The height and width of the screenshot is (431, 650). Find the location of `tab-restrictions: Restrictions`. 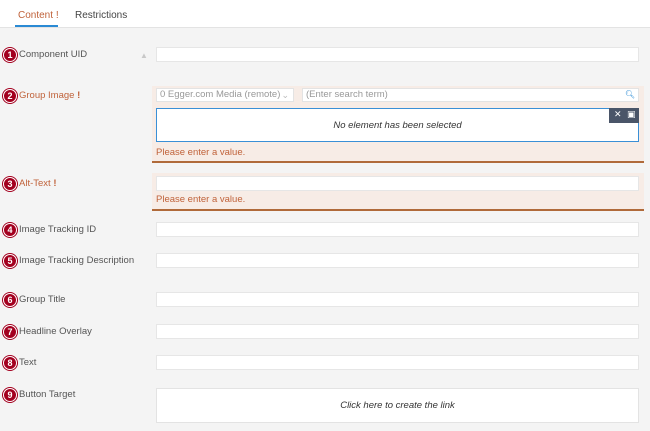

tab-restrictions: Restrictions is located at coordinates (101, 15).